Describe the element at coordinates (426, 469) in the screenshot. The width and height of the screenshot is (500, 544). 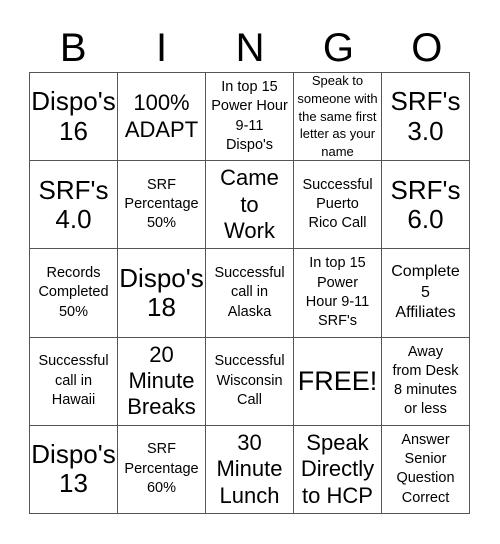
I see `bingo-cell: Answer Senior Question Correct` at that location.